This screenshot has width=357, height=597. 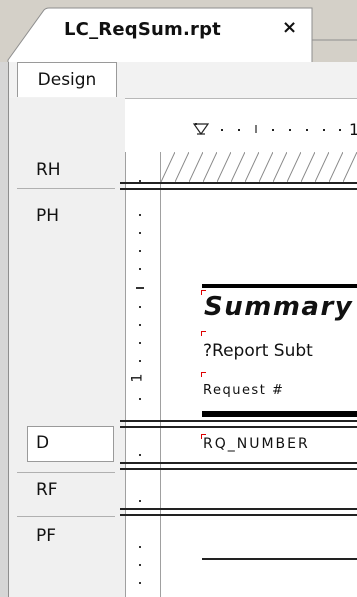 I want to click on column-header-request-number: Request #, so click(x=243, y=390).